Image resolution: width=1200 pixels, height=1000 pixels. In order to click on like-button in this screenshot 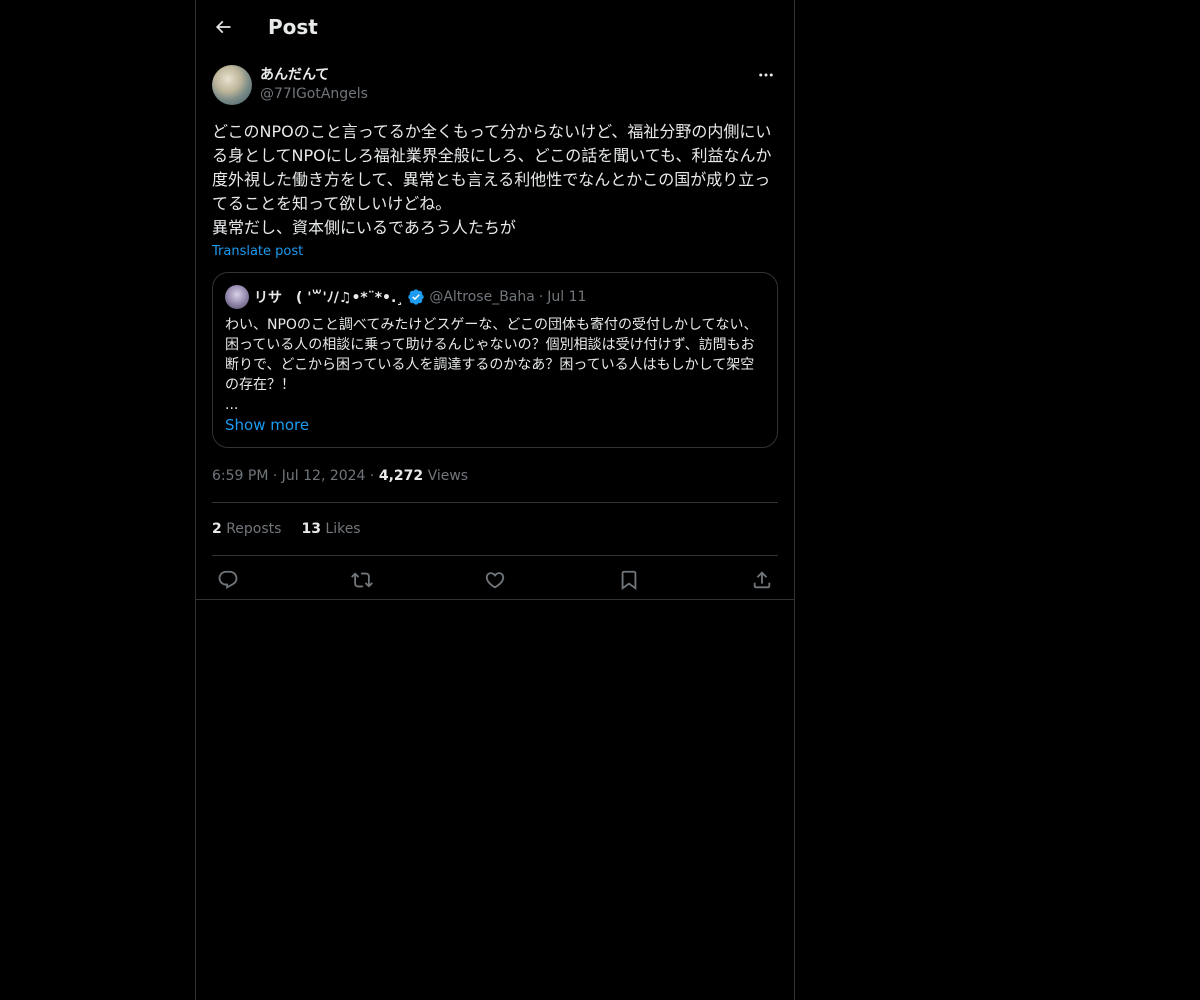, I will do `click(495, 580)`.